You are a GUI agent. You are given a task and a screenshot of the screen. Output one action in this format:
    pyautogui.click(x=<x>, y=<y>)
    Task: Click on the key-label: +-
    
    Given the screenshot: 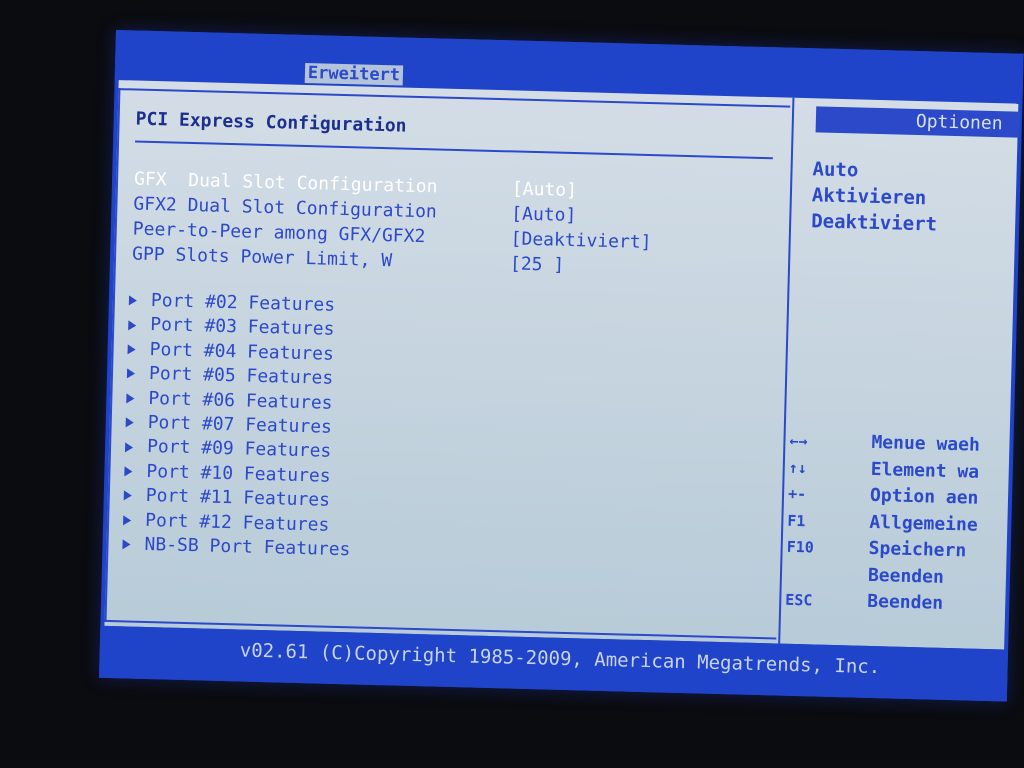 What is the action you would take?
    pyautogui.click(x=797, y=494)
    